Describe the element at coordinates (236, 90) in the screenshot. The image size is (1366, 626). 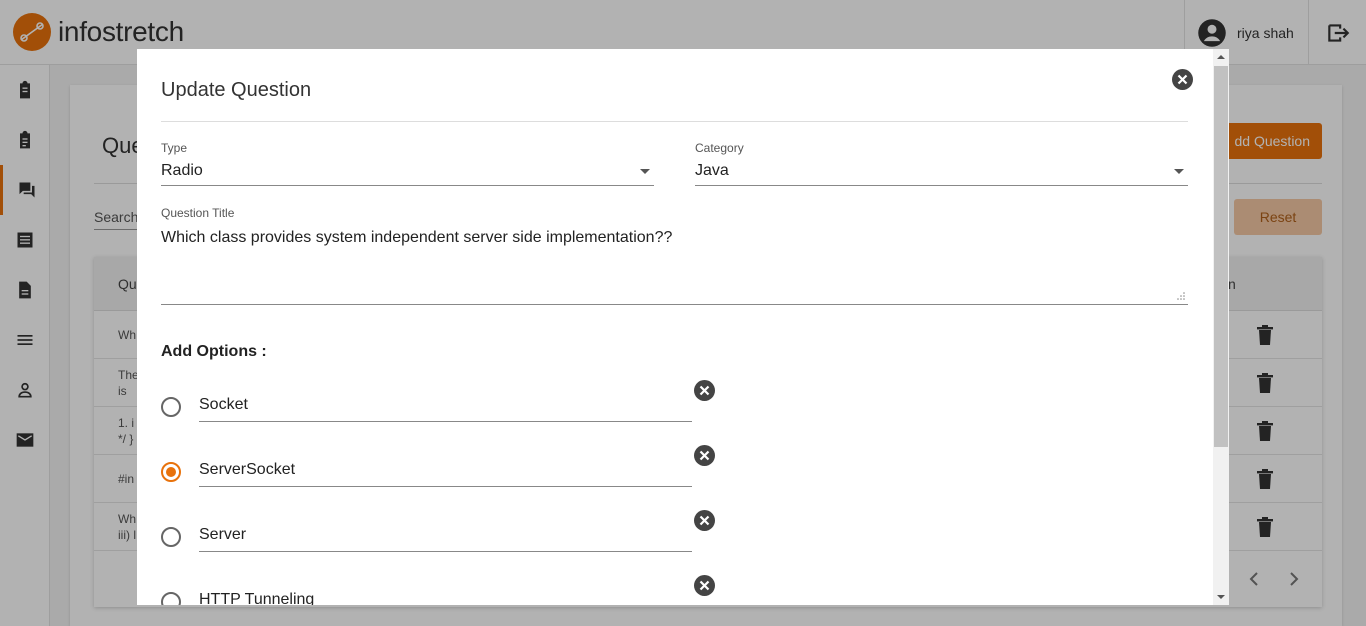
I see `dialog-title: Update Question` at that location.